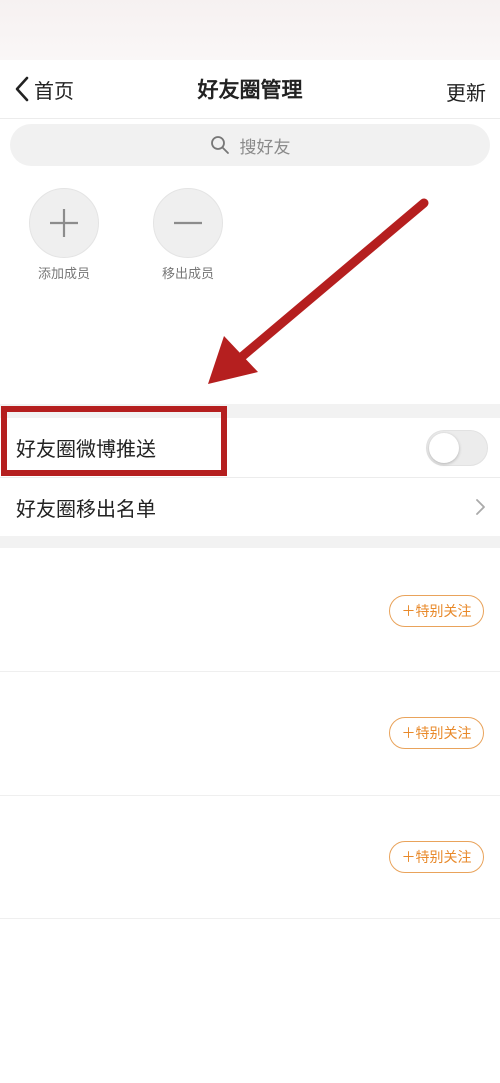 This screenshot has height=1083, width=500. I want to click on removed-list-row: 好友圈移出名单, so click(250, 507).